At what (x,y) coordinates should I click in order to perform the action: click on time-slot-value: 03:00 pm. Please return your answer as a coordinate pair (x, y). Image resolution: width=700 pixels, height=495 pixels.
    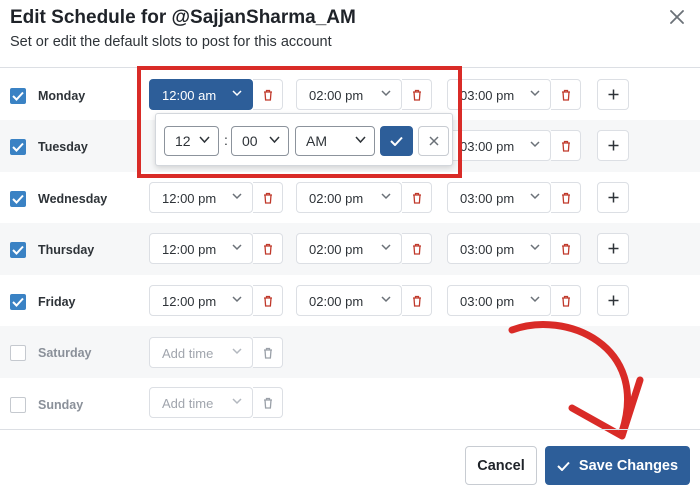
    Looking at the image, I should click on (487, 95).